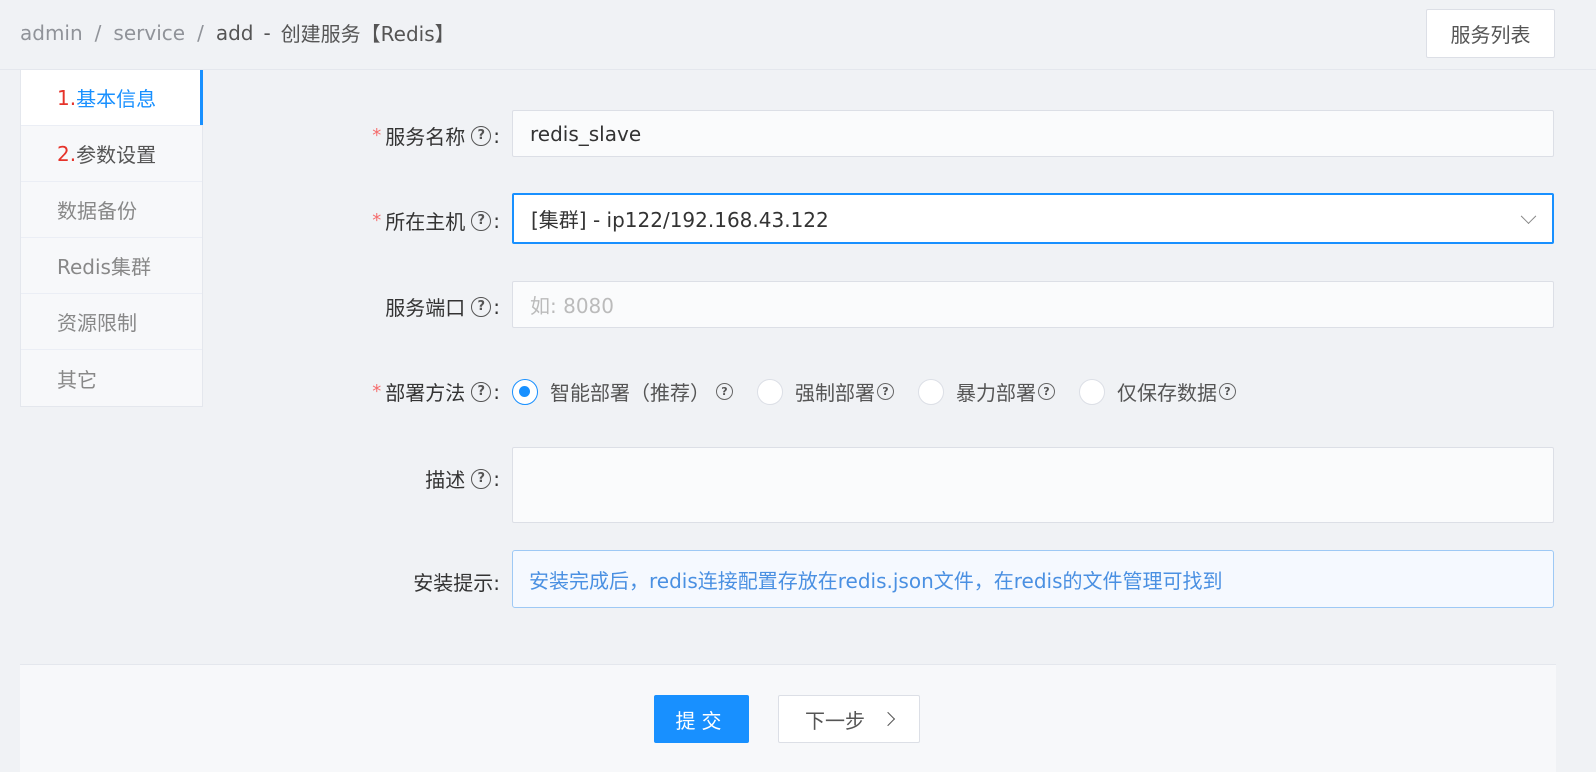 Image resolution: width=1596 pixels, height=772 pixels. I want to click on radio-smart-deploy: 智能部署（推荐） ?, so click(622, 391).